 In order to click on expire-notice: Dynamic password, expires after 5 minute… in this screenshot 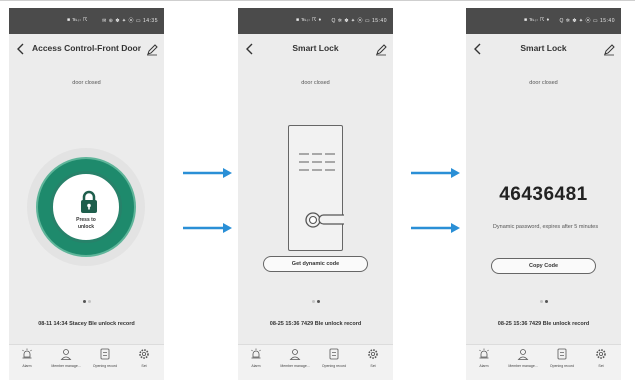, I will do `click(545, 227)`.